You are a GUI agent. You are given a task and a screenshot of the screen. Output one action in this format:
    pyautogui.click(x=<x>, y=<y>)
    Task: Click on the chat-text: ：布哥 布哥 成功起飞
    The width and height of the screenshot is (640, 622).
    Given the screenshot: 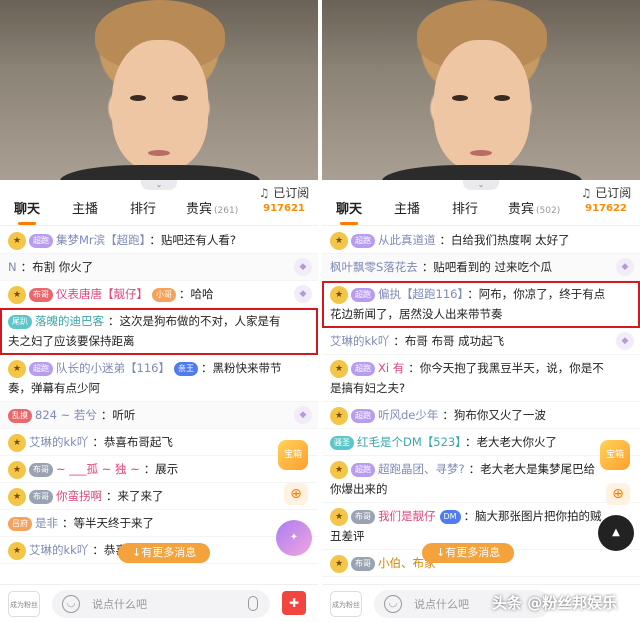 What is the action you would take?
    pyautogui.click(x=449, y=341)
    